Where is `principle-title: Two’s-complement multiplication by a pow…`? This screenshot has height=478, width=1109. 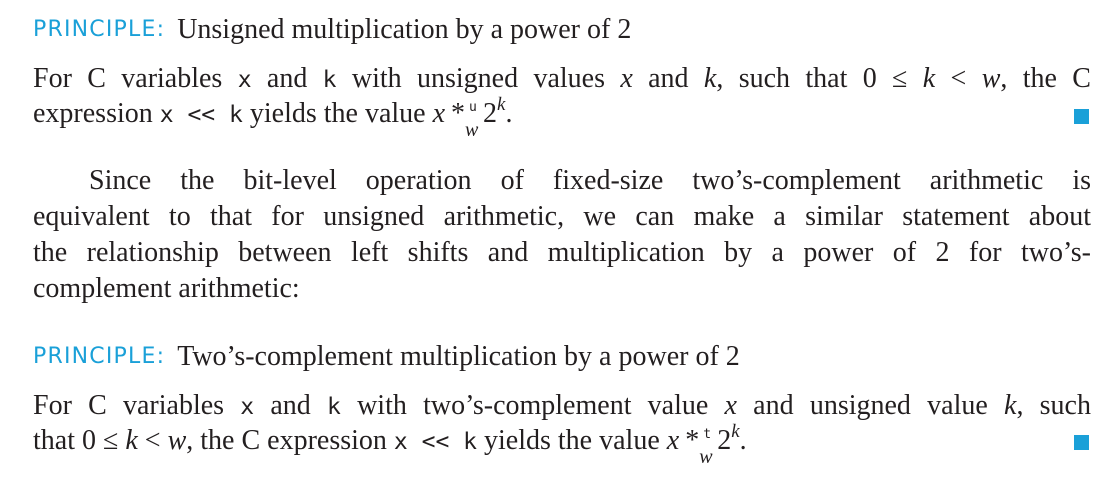
principle-title: Two’s-complement multiplication by a pow… is located at coordinates (458, 356).